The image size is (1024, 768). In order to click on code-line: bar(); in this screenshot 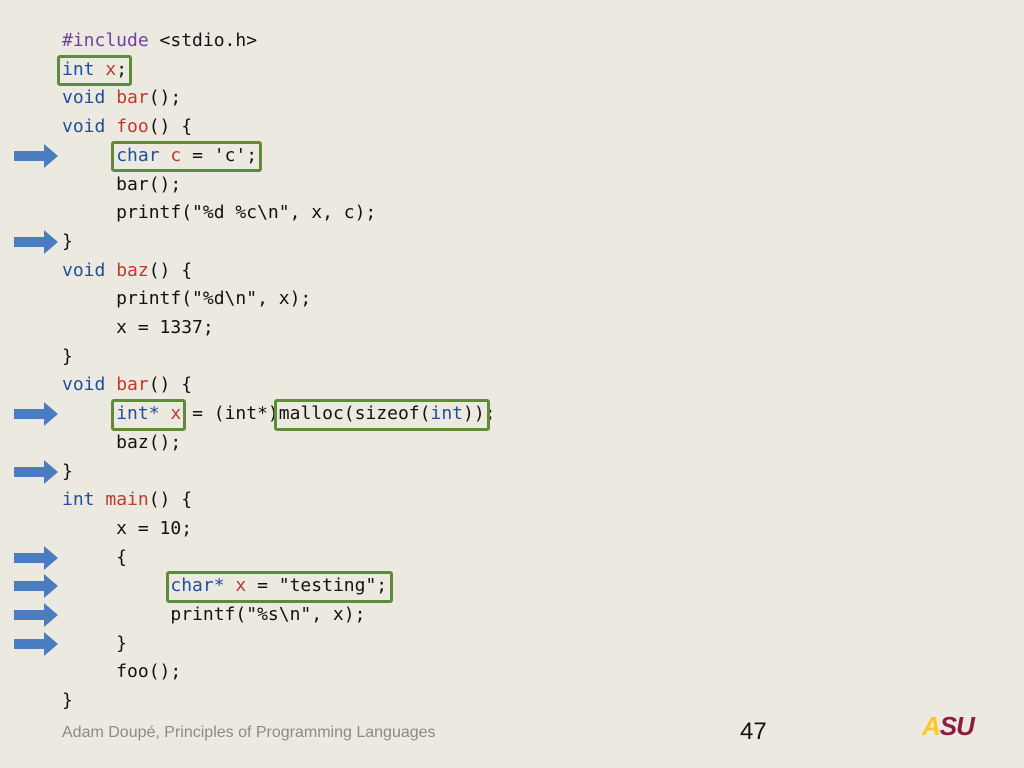, I will do `click(121, 185)`.